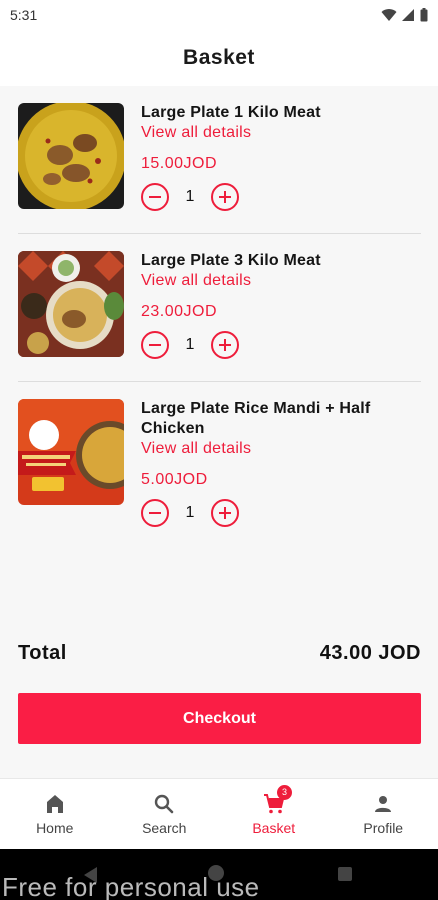 Image resolution: width=438 pixels, height=900 pixels. What do you see at coordinates (424, 15) in the screenshot?
I see `battery-icon` at bounding box center [424, 15].